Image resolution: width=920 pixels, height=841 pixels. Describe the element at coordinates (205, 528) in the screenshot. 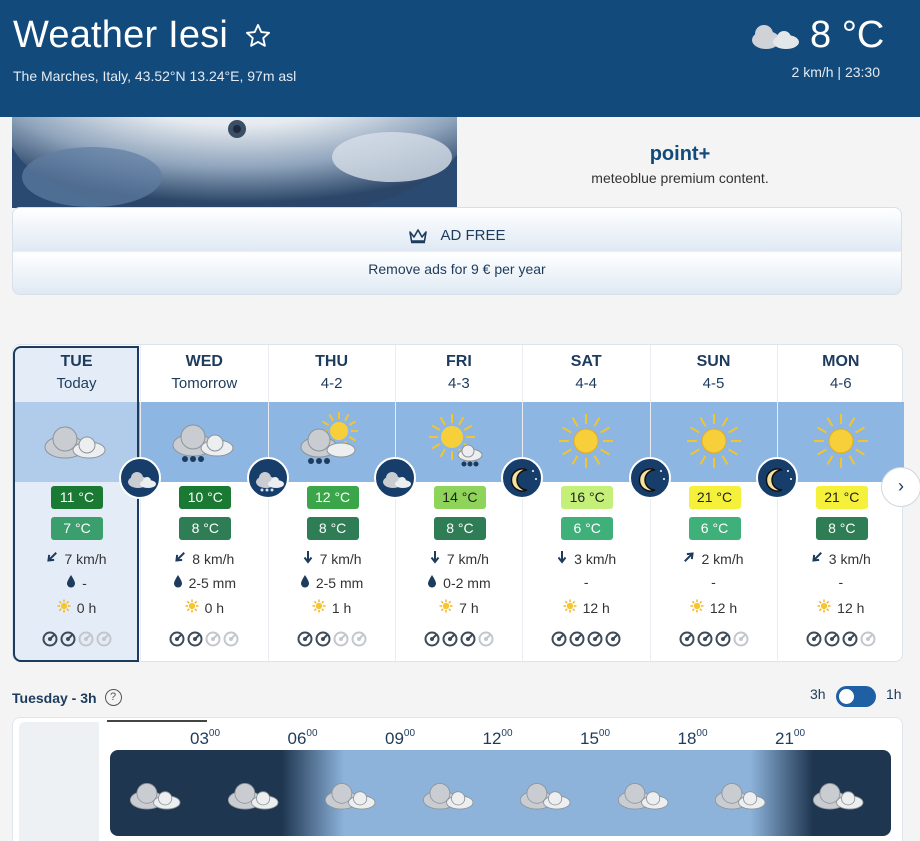

I see `min-temperature: 8 °C` at that location.